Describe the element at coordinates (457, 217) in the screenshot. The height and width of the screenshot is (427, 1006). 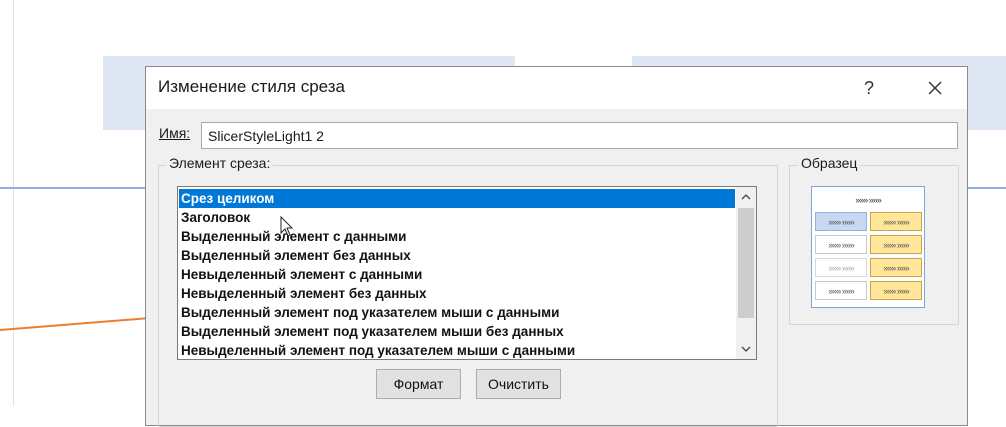
I see `list-item: Заголовок` at that location.